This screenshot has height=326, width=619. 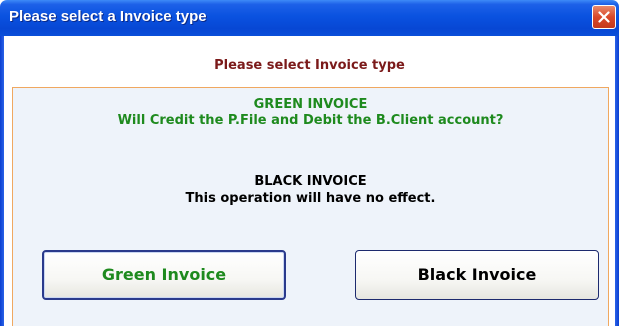 I want to click on green-invoice-button: Green Invoice, so click(x=164, y=275).